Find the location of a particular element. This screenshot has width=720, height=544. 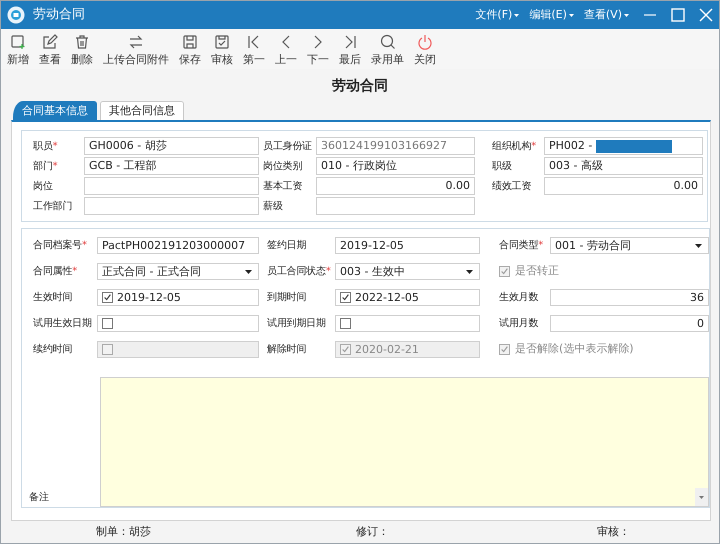

field-label: 薪级 is located at coordinates (273, 207).